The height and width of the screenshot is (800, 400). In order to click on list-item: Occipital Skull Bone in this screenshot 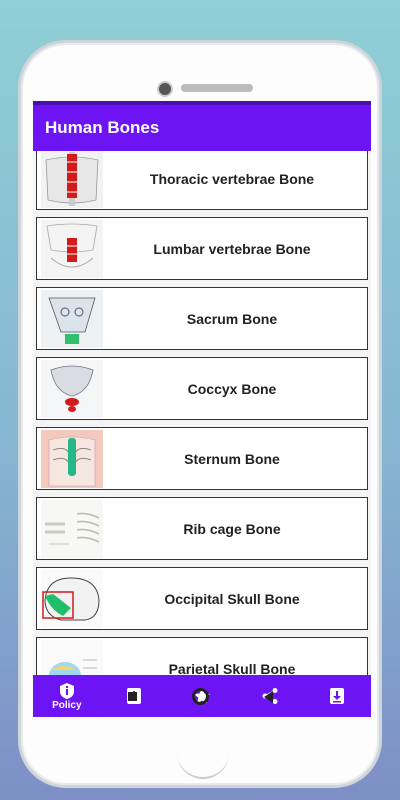, I will do `click(202, 598)`.